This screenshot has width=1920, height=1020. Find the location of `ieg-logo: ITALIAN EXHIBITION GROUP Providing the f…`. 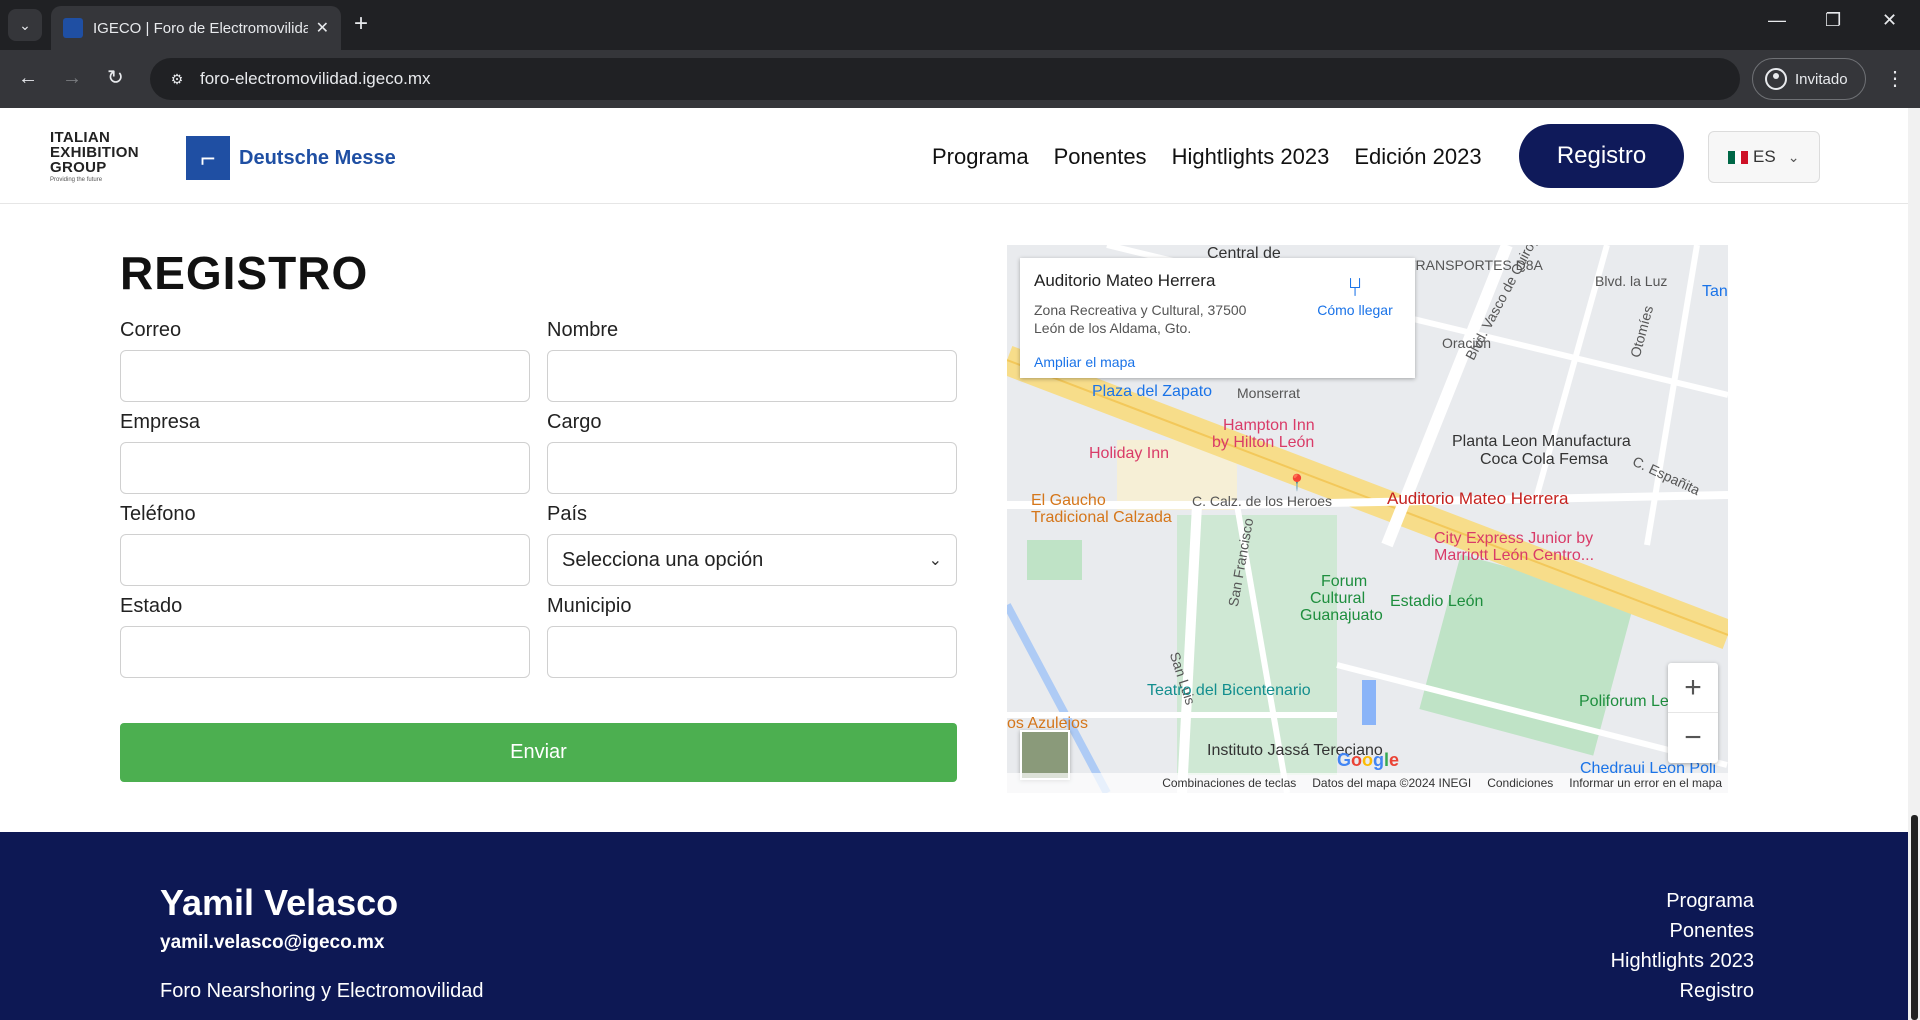

ieg-logo: ITALIAN EXHIBITION GROUP Providing the f… is located at coordinates (94, 156).